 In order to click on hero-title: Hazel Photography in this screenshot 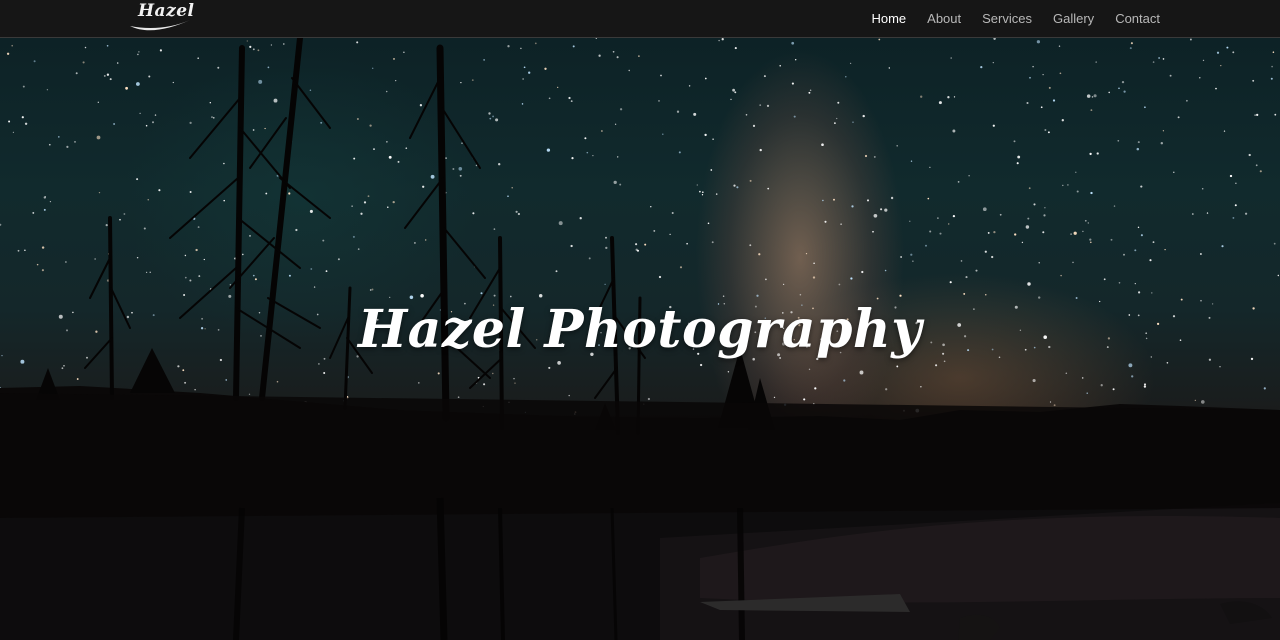, I will do `click(640, 329)`.